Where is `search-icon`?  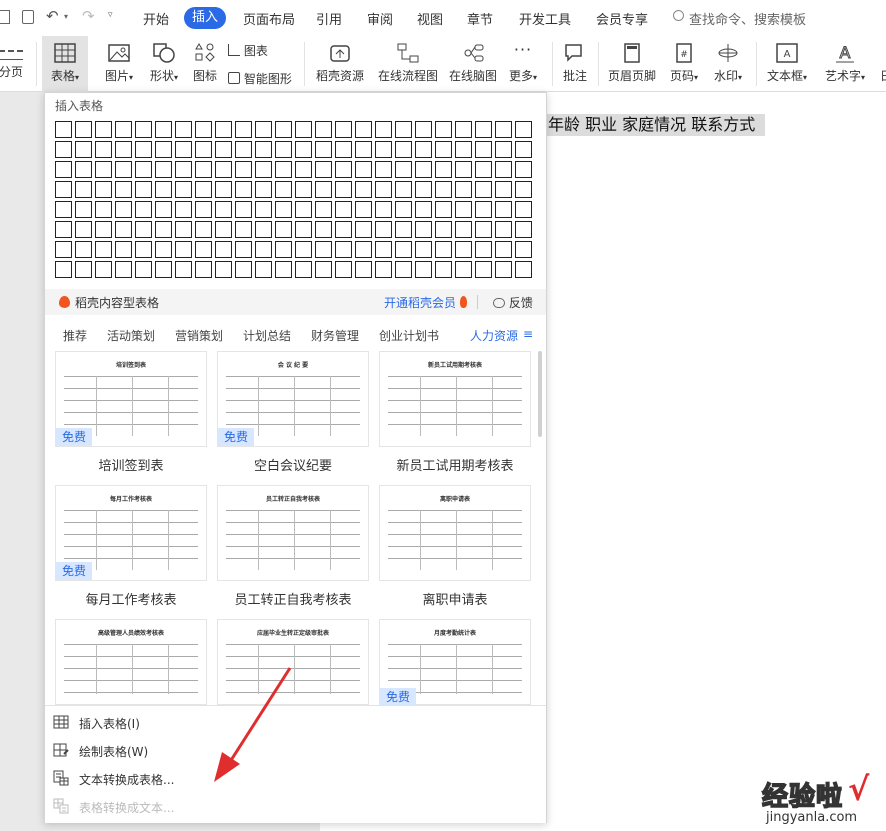 search-icon is located at coordinates (678, 15).